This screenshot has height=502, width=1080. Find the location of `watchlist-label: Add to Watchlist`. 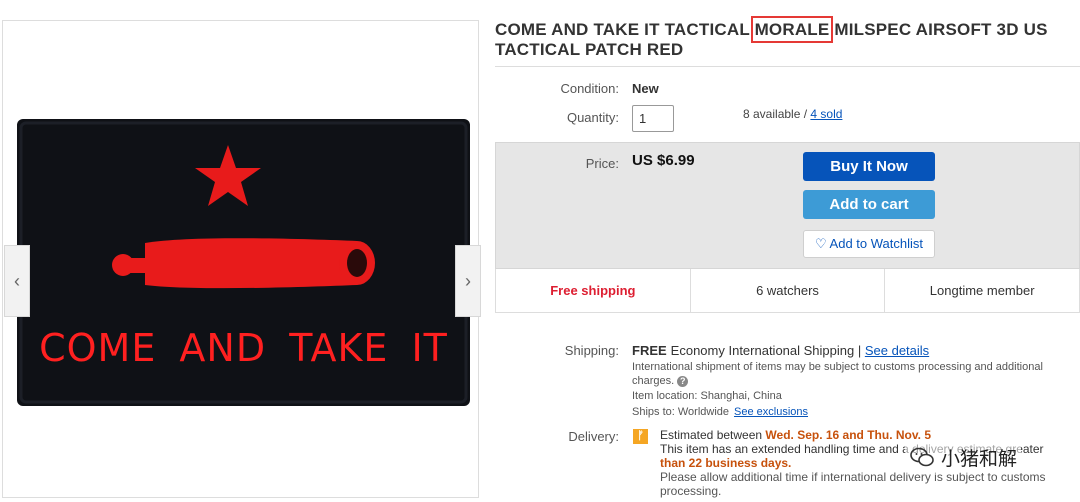

watchlist-label: Add to Watchlist is located at coordinates (876, 243).